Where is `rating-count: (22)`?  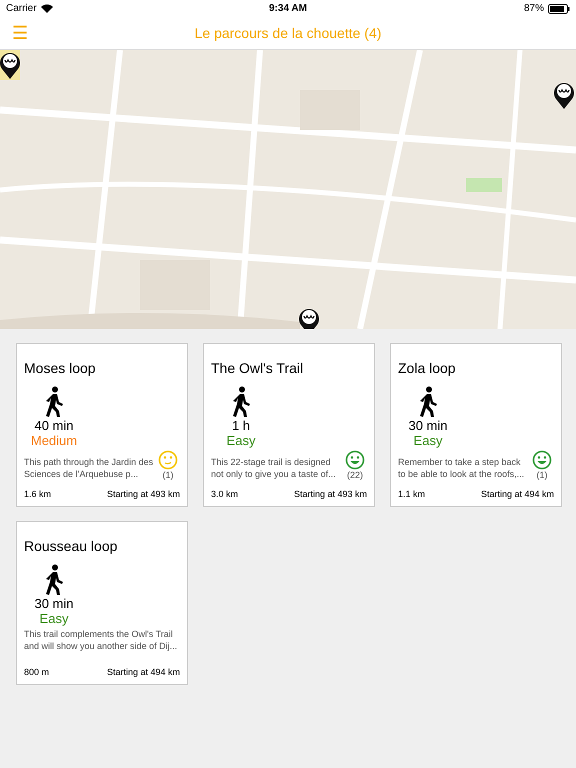
rating-count: (22) is located at coordinates (354, 475).